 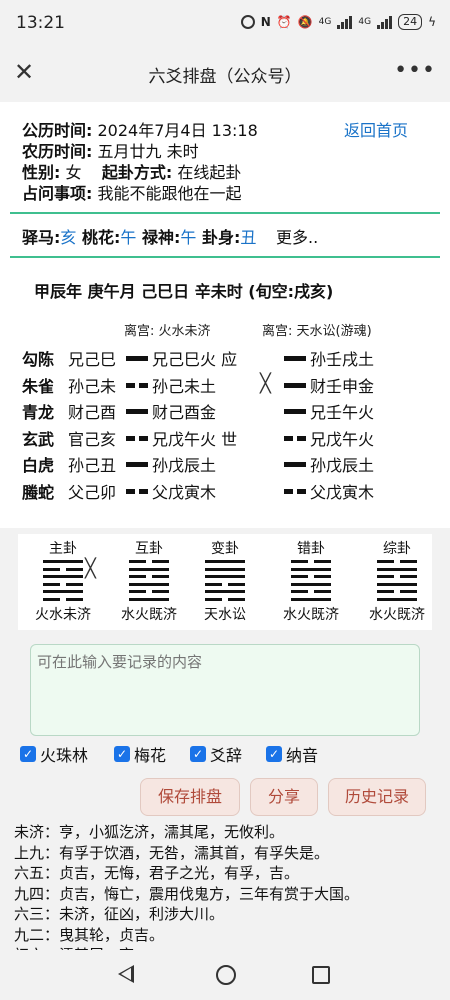 What do you see at coordinates (342, 465) in the screenshot?
I see `bian-yao-text: 孙戊辰土` at bounding box center [342, 465].